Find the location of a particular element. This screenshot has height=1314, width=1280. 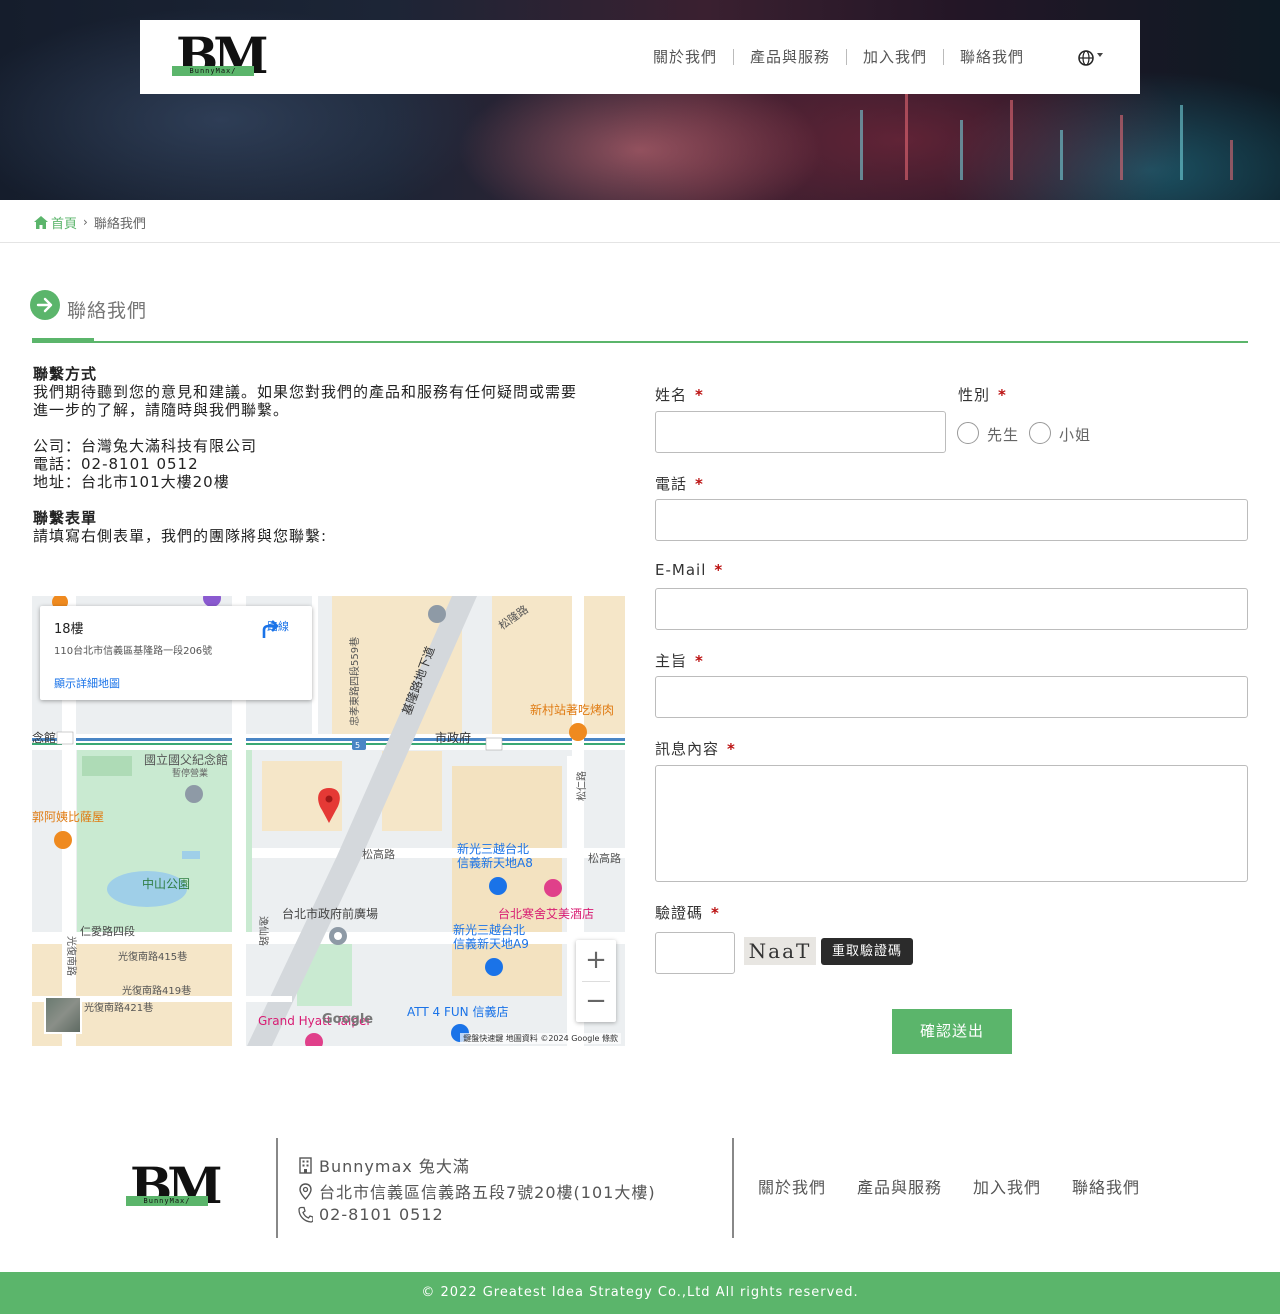

gender-radio-ms is located at coordinates (1040, 433).